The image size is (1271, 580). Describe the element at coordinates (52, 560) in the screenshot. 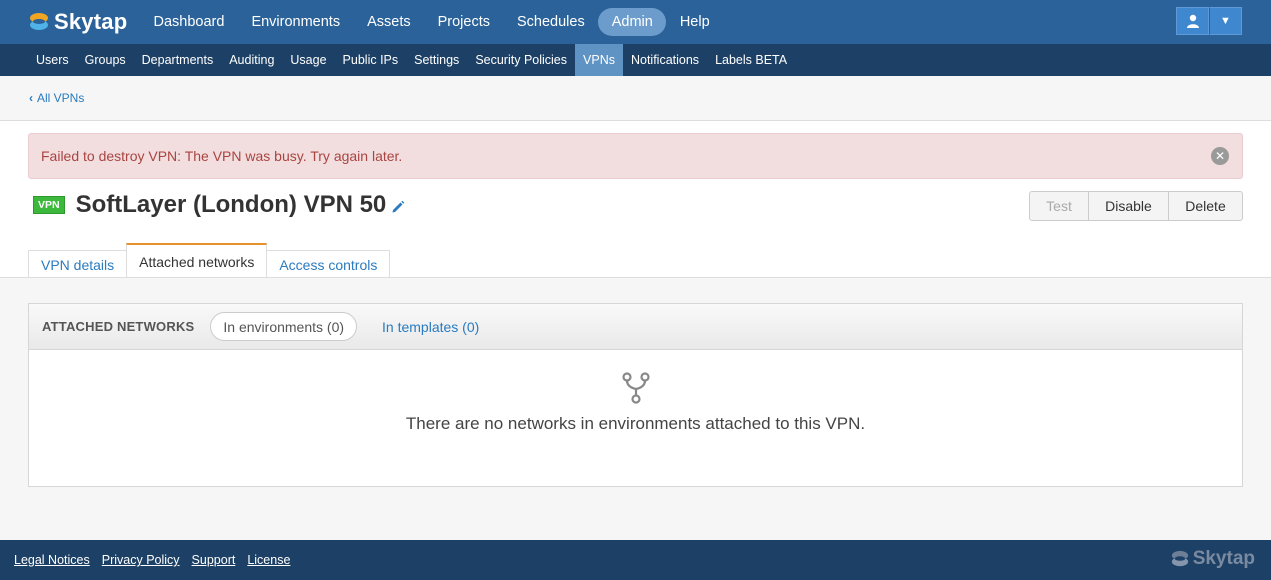

I see `footer-link-legal: Legal Notices` at that location.